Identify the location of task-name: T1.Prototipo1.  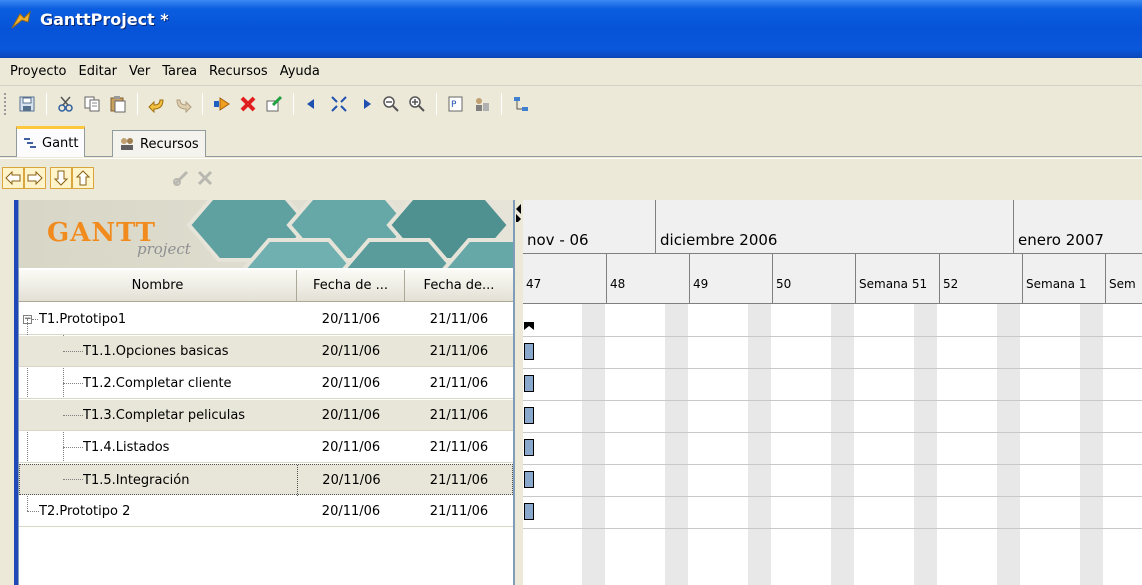
(168, 319).